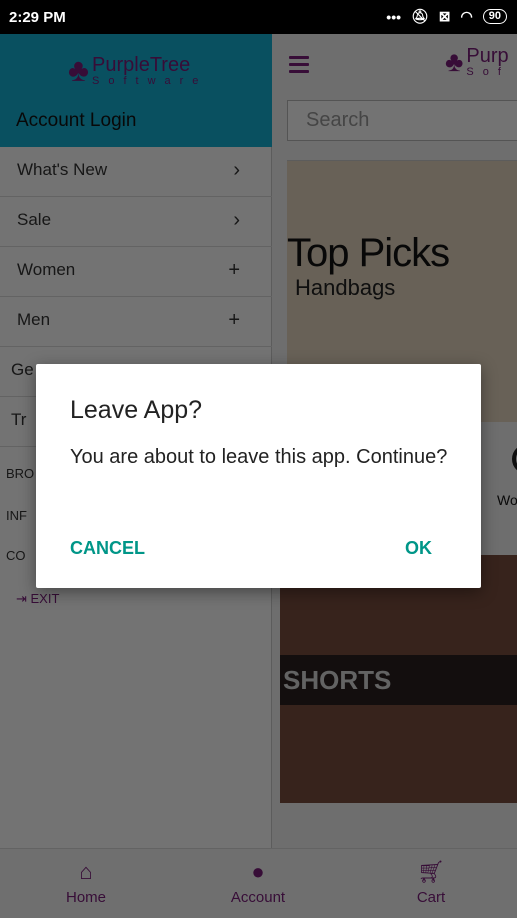  I want to click on banner-title: Top Picks, so click(368, 253).